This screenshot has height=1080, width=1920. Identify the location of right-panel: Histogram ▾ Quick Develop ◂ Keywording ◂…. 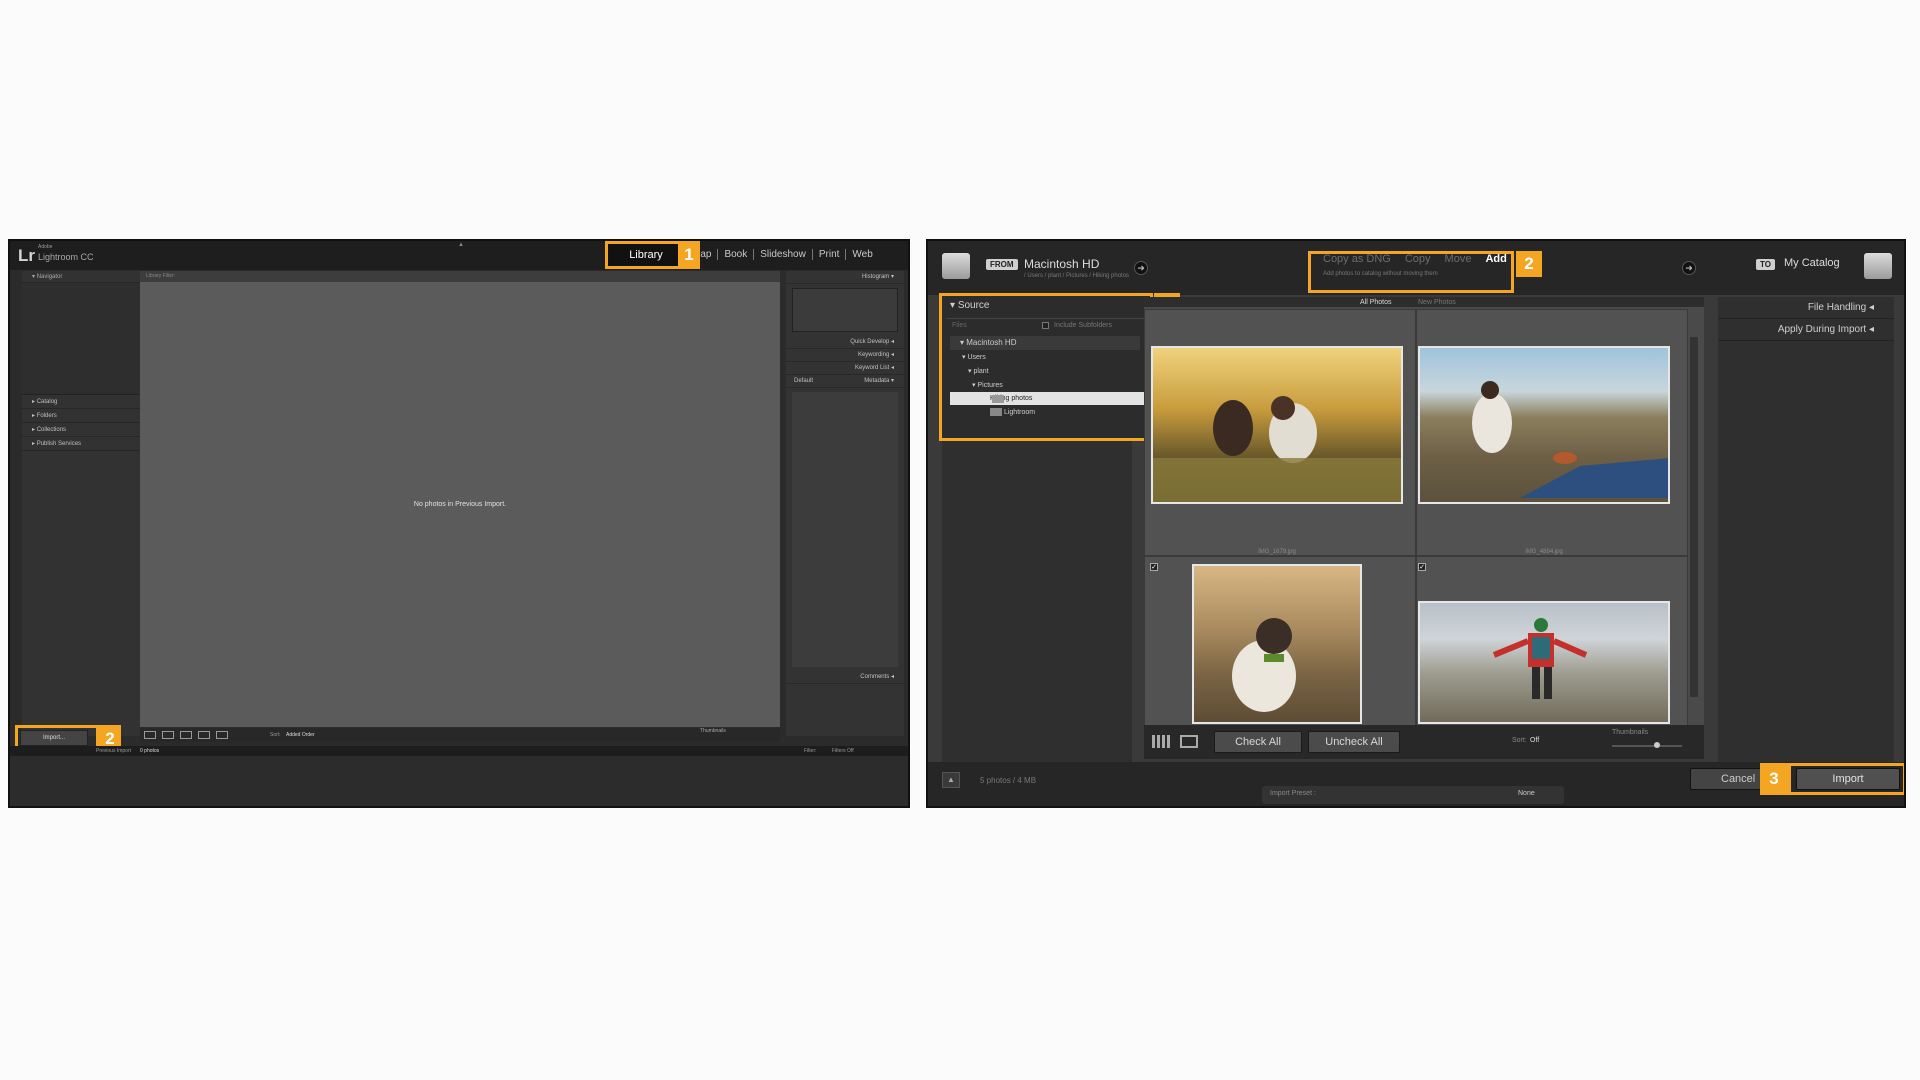
(845, 503).